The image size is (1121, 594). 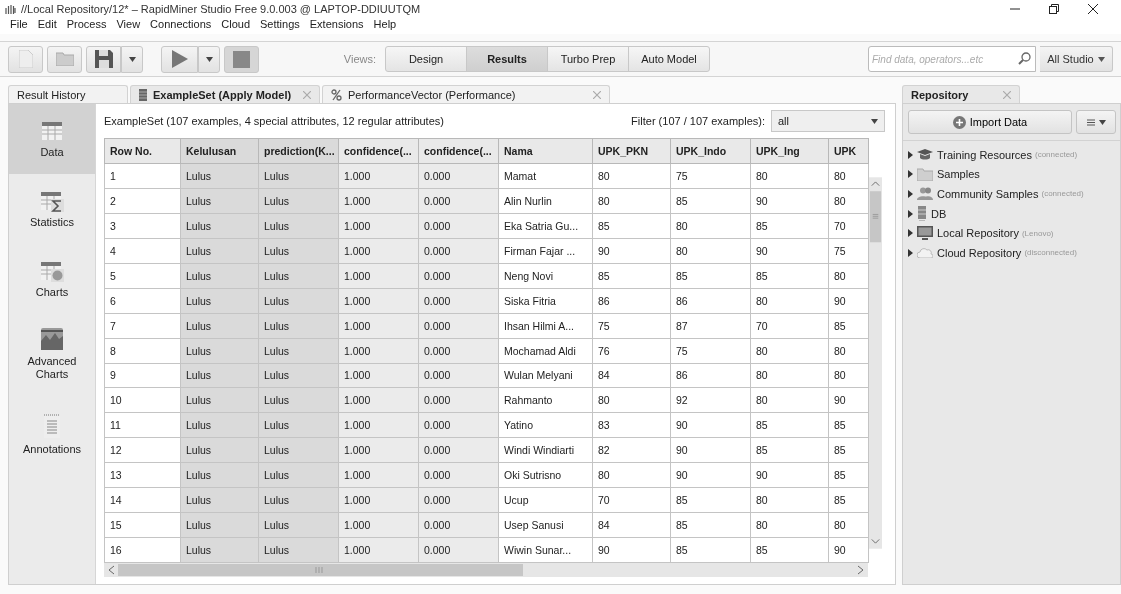 I want to click on view-mode-label: Annotations, so click(x=52, y=449).